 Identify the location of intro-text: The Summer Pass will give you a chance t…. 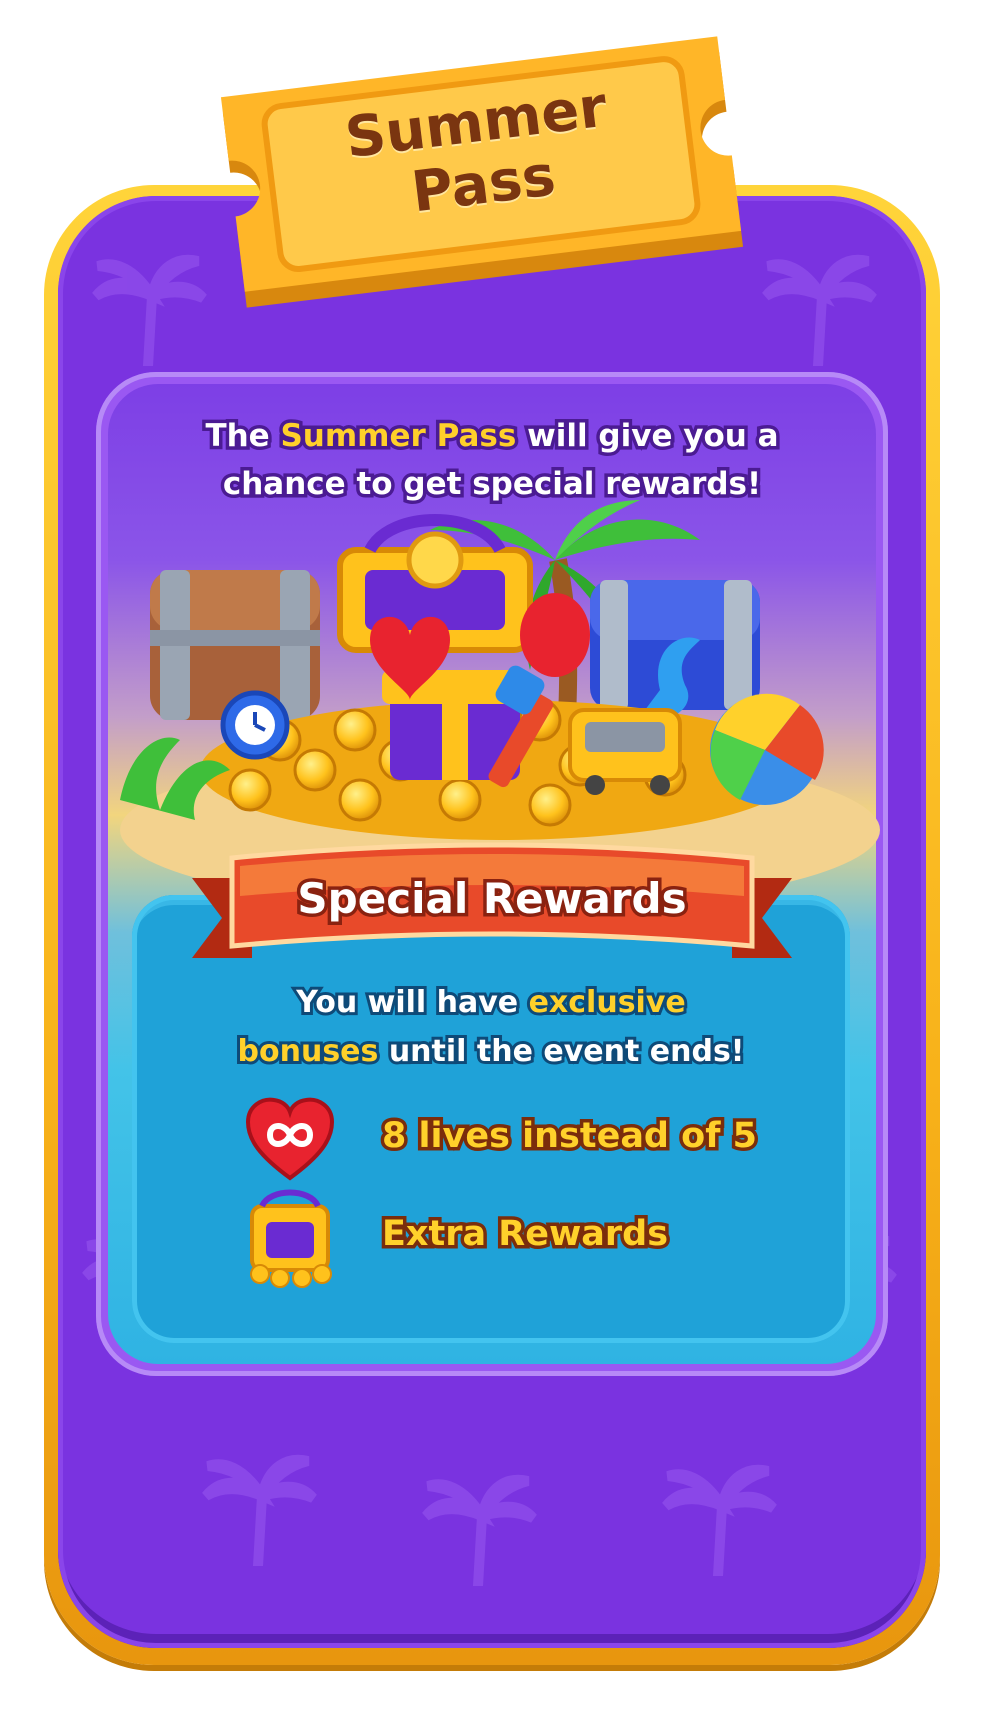
(492, 460).